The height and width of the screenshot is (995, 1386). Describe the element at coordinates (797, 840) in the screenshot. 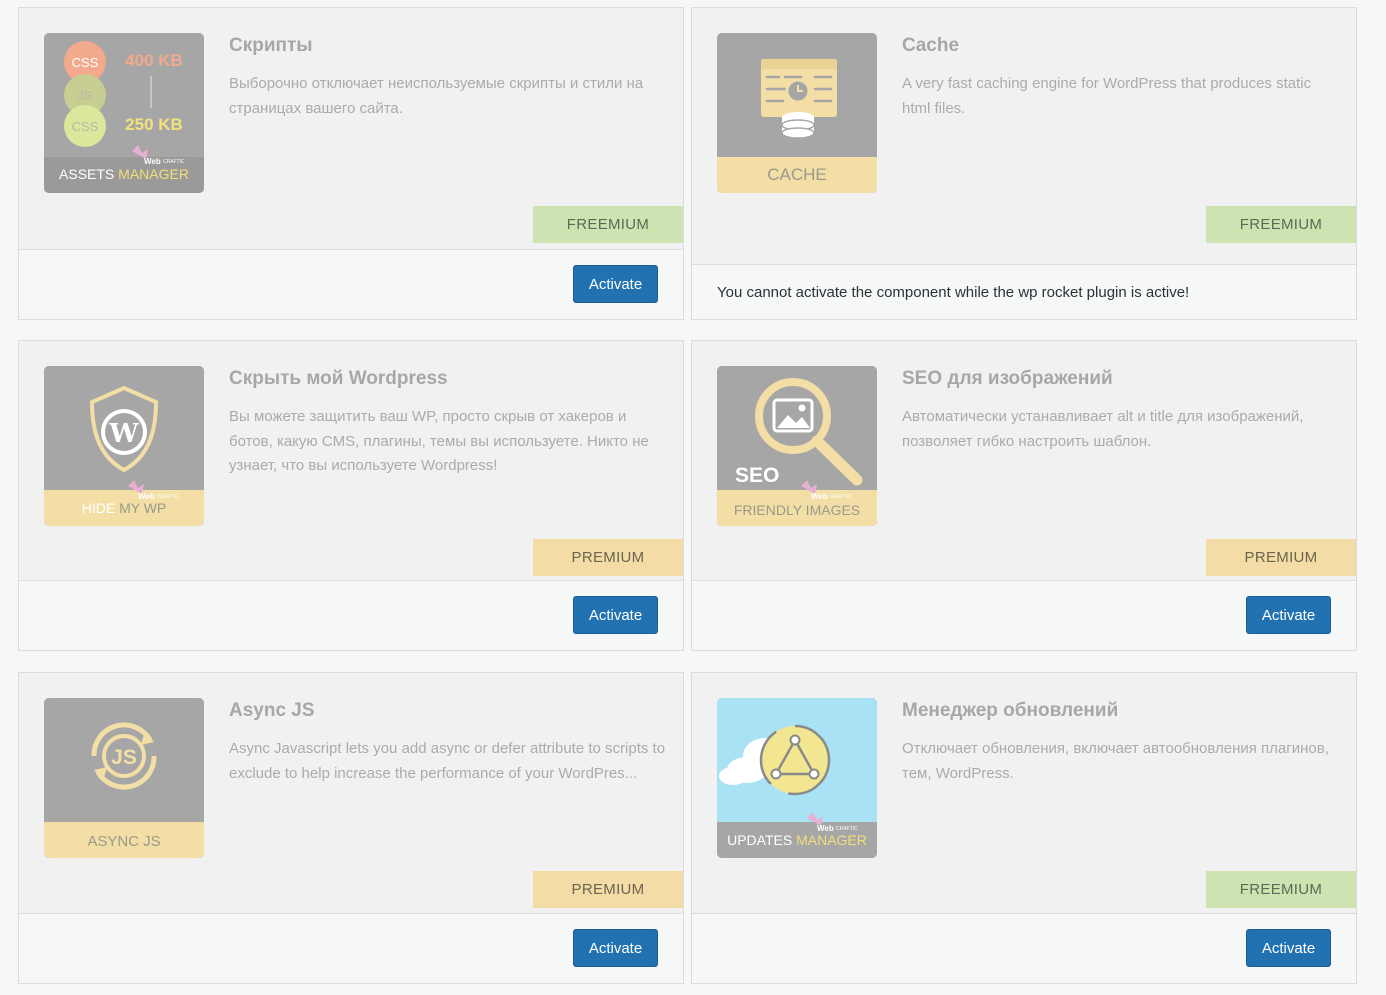

I see `thumb-label: UPDATES MANAGER` at that location.